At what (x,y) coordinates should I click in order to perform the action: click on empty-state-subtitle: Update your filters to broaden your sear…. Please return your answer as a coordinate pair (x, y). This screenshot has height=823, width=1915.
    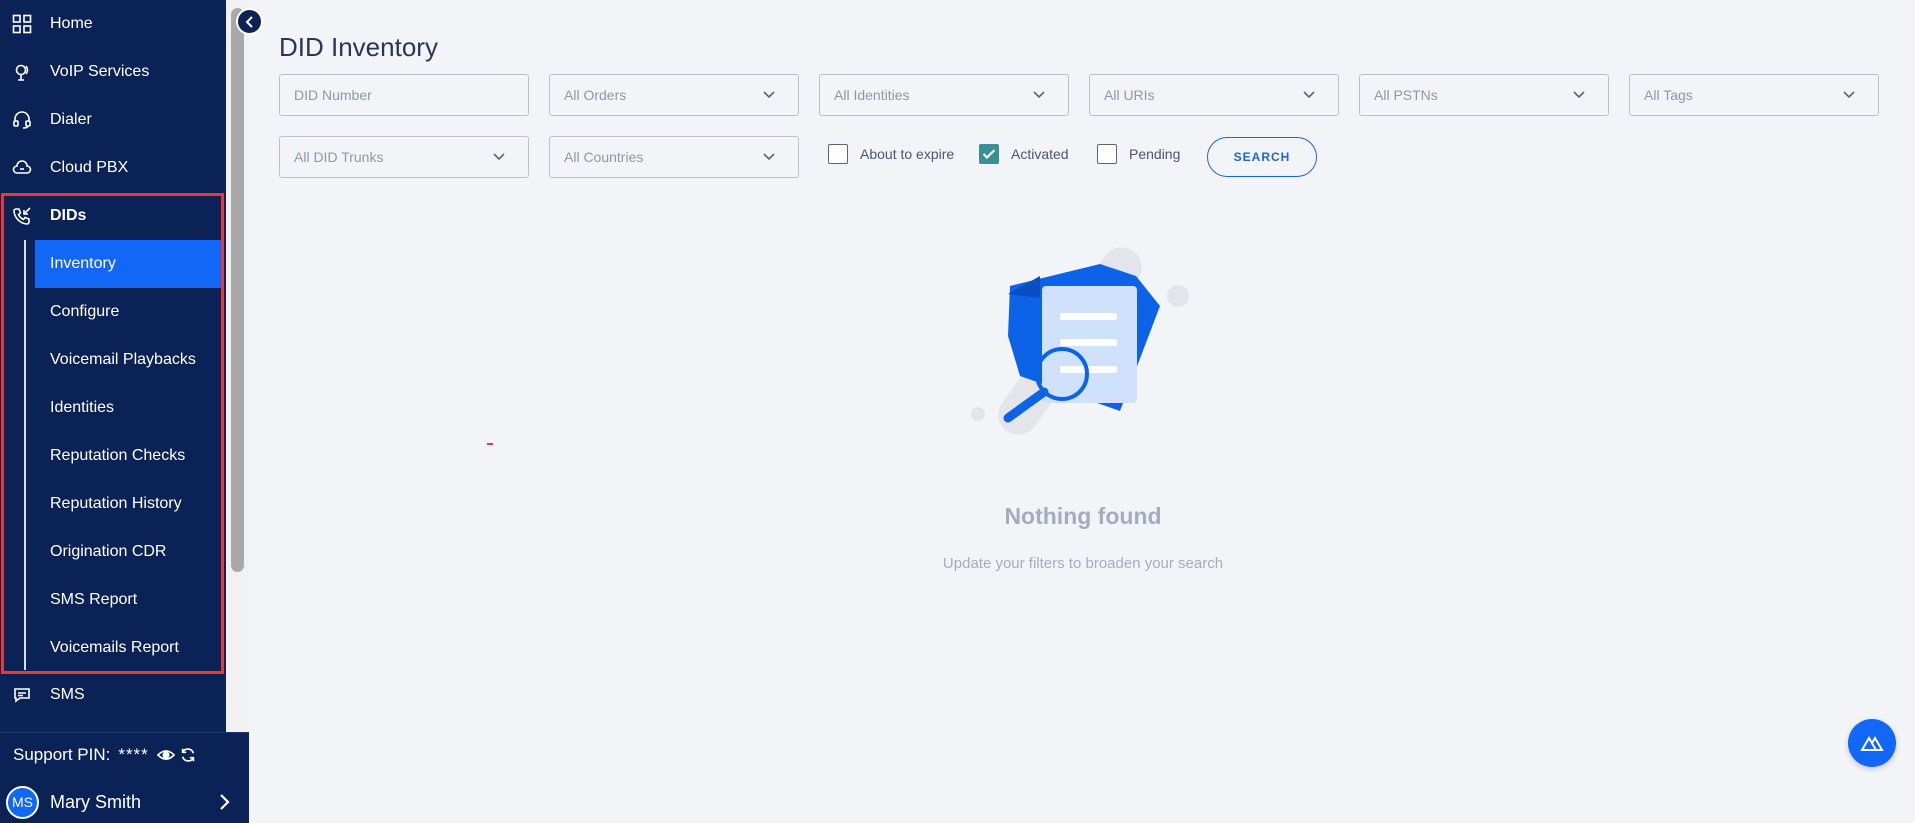
    Looking at the image, I should click on (1083, 563).